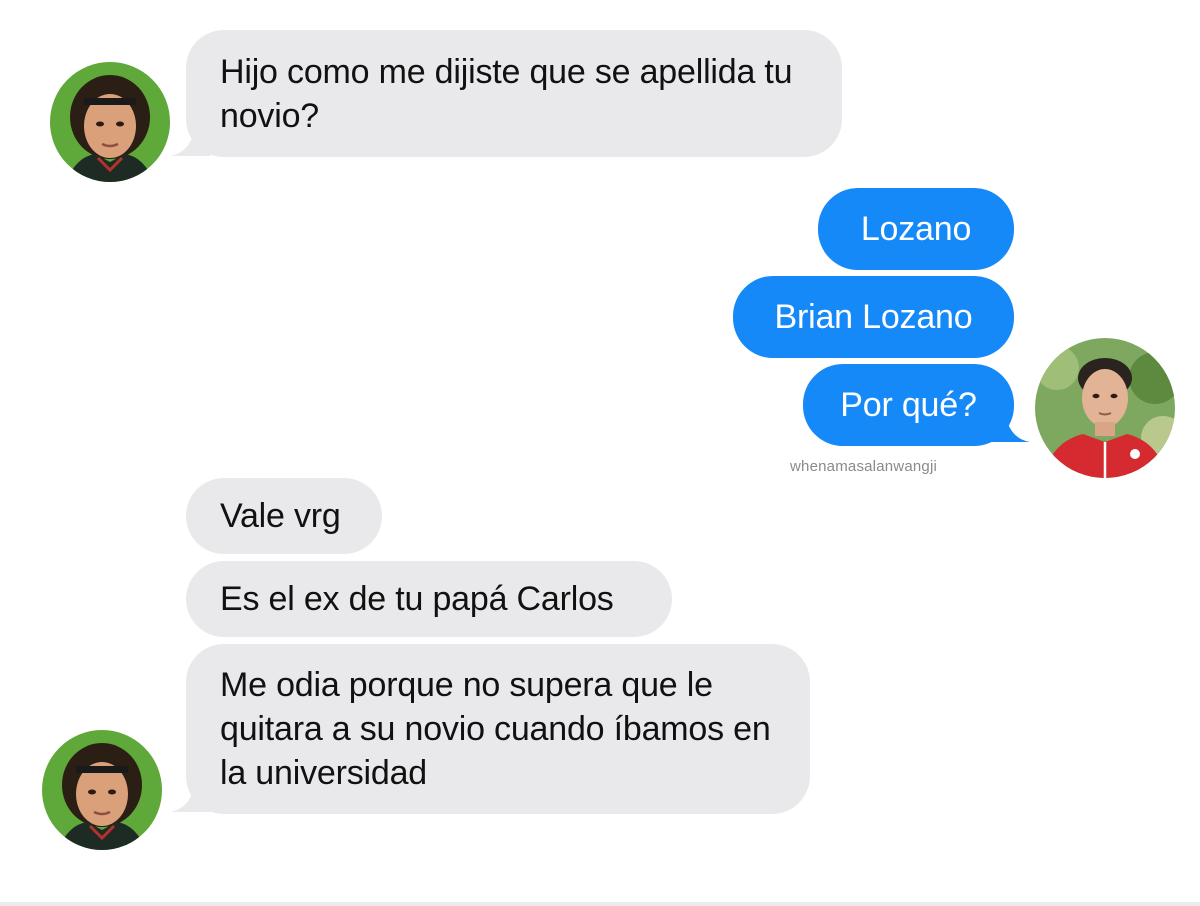 Image resolution: width=1200 pixels, height=906 pixels. I want to click on message-text: Por qué?, so click(908, 405).